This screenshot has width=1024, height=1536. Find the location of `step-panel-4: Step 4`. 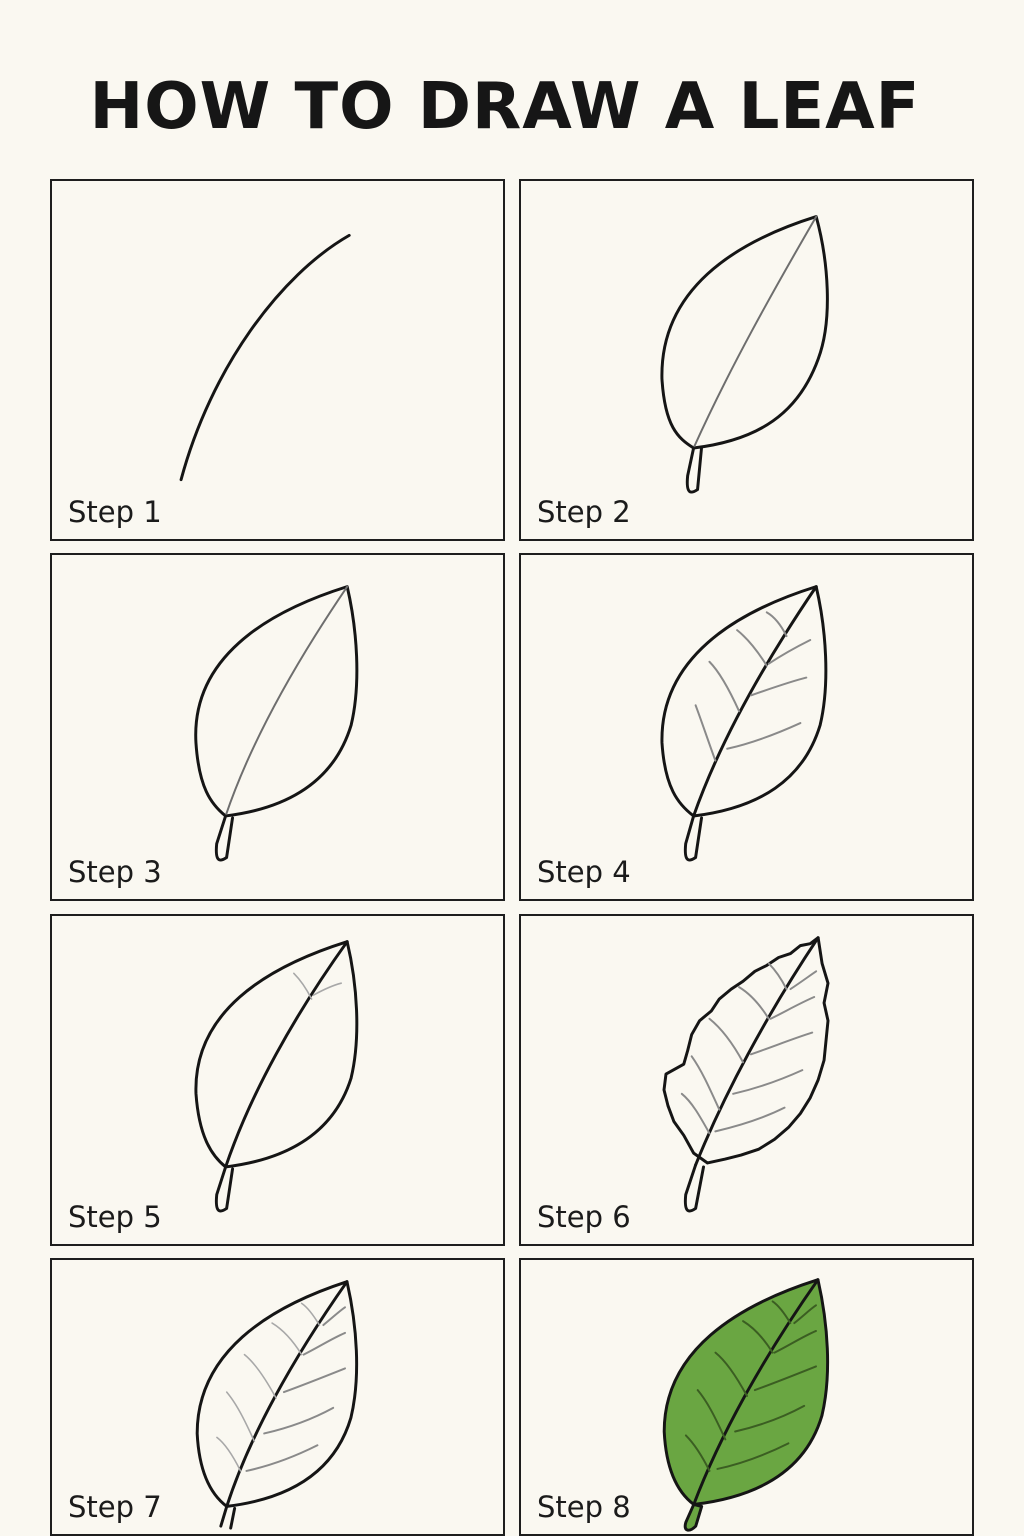

step-panel-4: Step 4 is located at coordinates (746, 727).